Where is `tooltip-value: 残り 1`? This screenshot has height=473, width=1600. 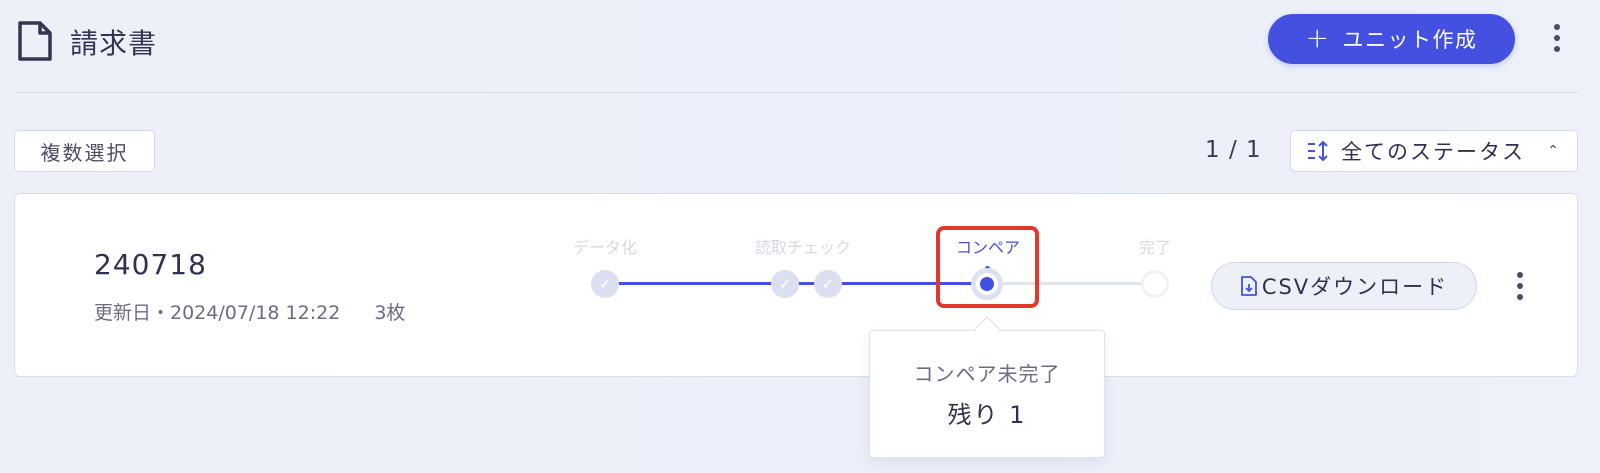 tooltip-value: 残り 1 is located at coordinates (987, 415).